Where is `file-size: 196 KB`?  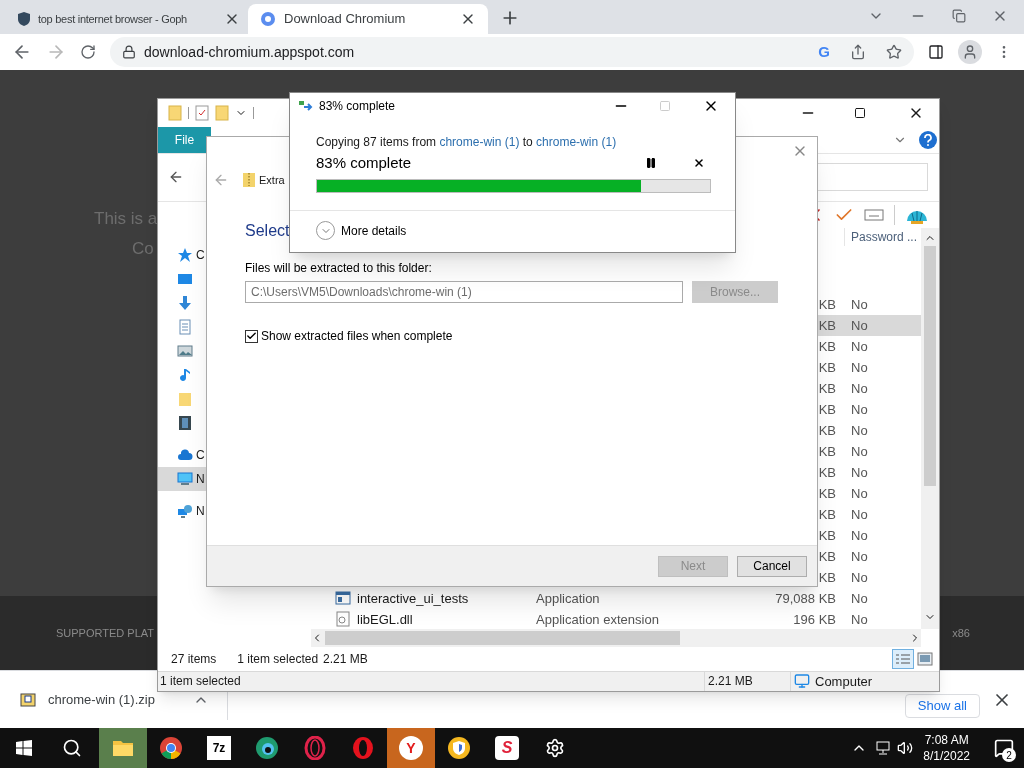 file-size: 196 KB is located at coordinates (814, 619).